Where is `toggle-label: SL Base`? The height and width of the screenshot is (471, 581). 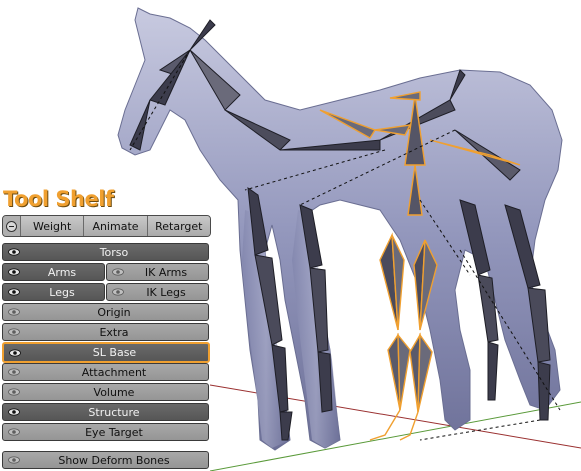 toggle-label: SL Base is located at coordinates (114, 352).